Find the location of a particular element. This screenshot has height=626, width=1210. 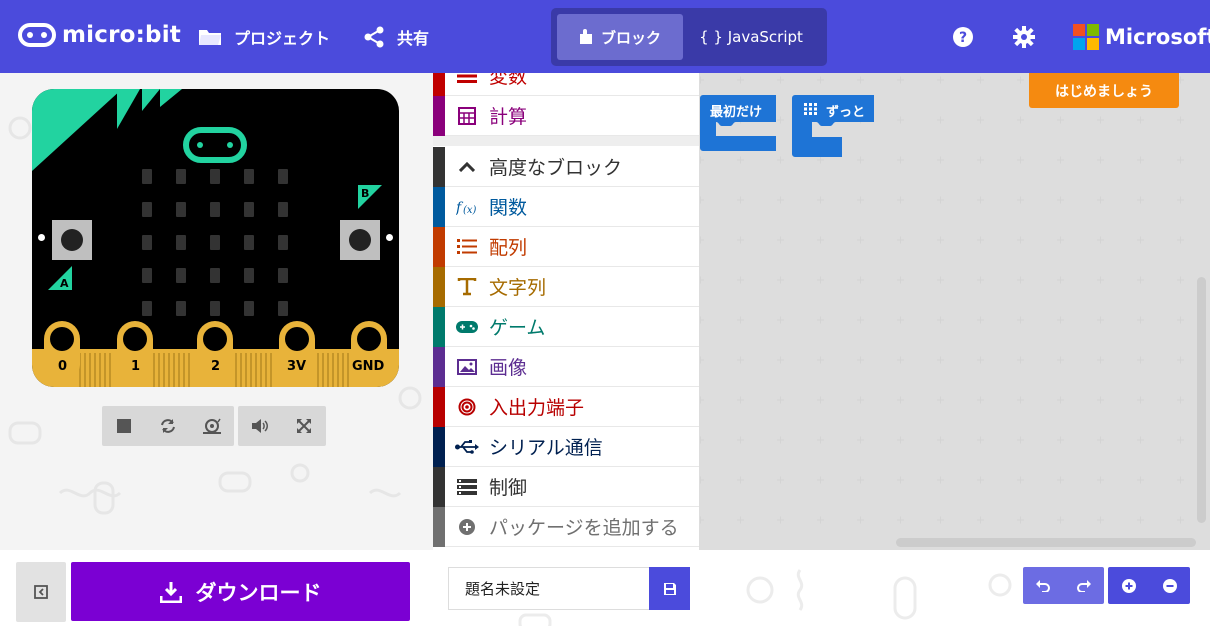

zoom-out-button is located at coordinates (1169, 585).